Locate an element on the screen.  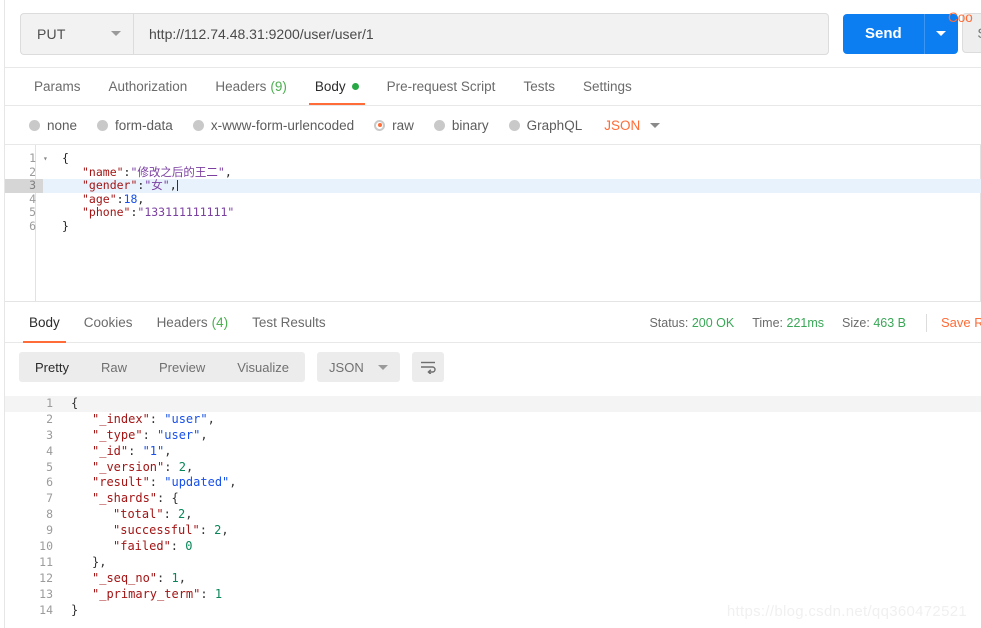
watermark: https://blog.csdn.net/qq360472521 is located at coordinates (846, 611).